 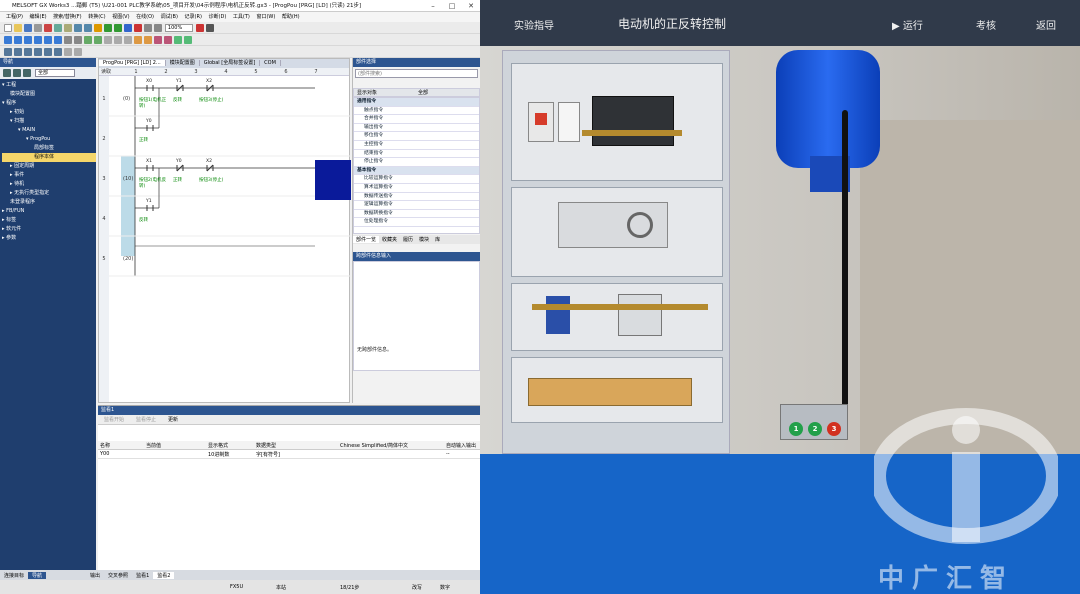 I want to click on tab-global-label: Global [全局标签设置], so click(x=230, y=63).